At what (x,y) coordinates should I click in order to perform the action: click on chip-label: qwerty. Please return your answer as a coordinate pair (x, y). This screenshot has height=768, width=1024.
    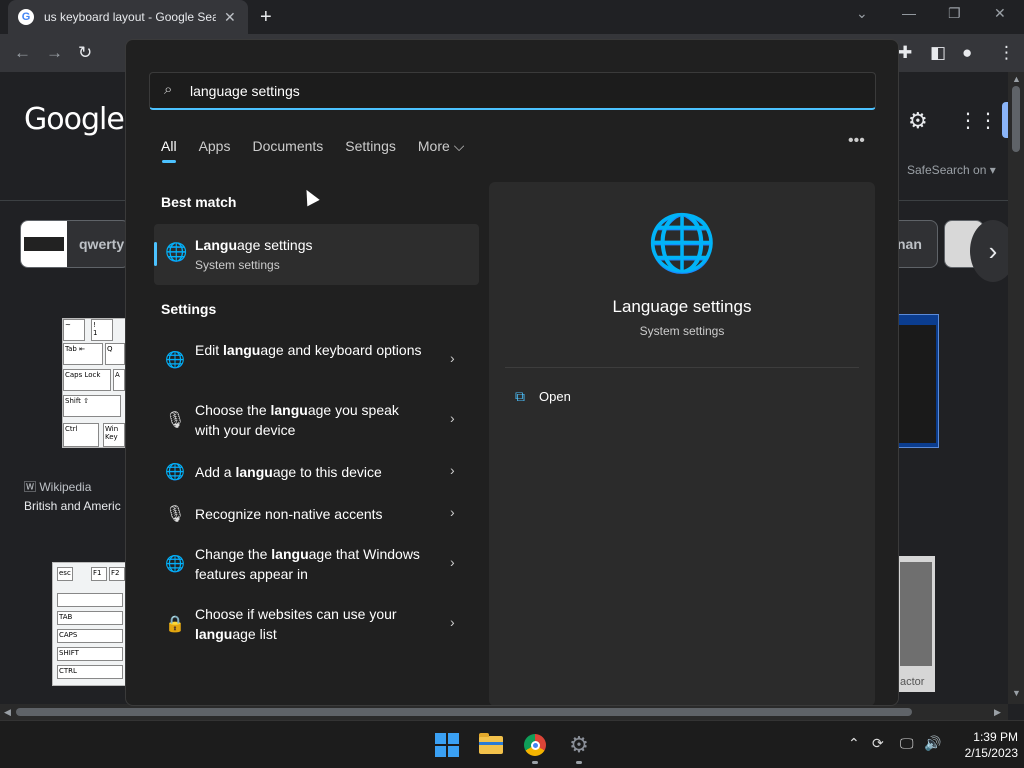
    Looking at the image, I should click on (102, 244).